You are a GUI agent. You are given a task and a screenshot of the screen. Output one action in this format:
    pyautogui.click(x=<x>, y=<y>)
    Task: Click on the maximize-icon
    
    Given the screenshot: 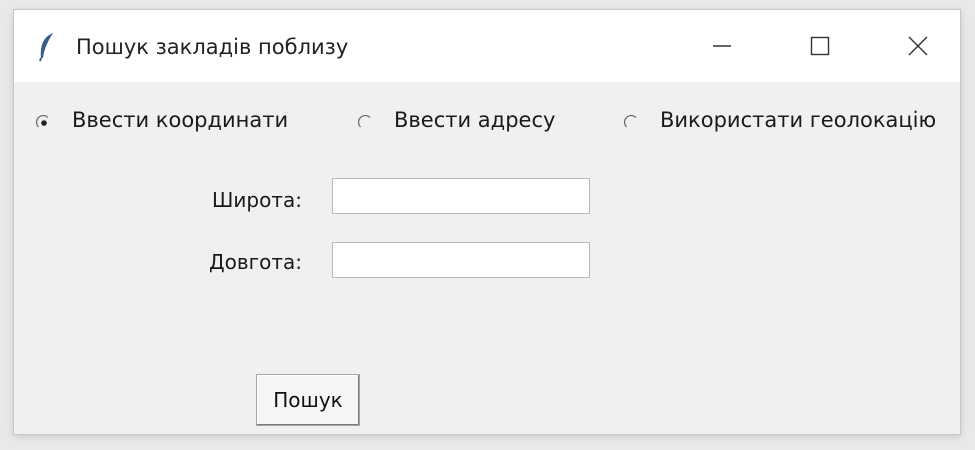 What is the action you would take?
    pyautogui.click(x=820, y=46)
    